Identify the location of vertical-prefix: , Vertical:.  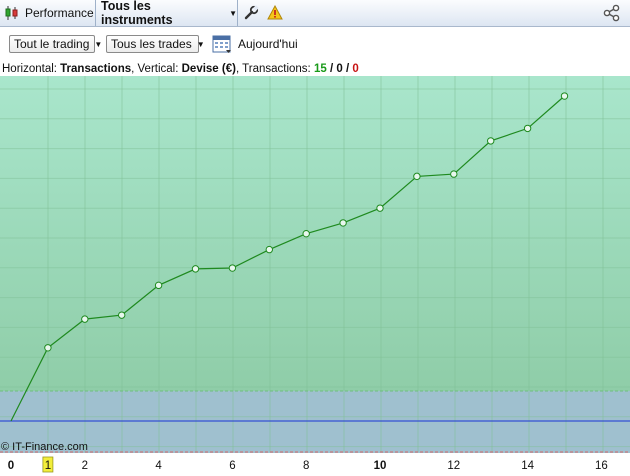
(156, 69).